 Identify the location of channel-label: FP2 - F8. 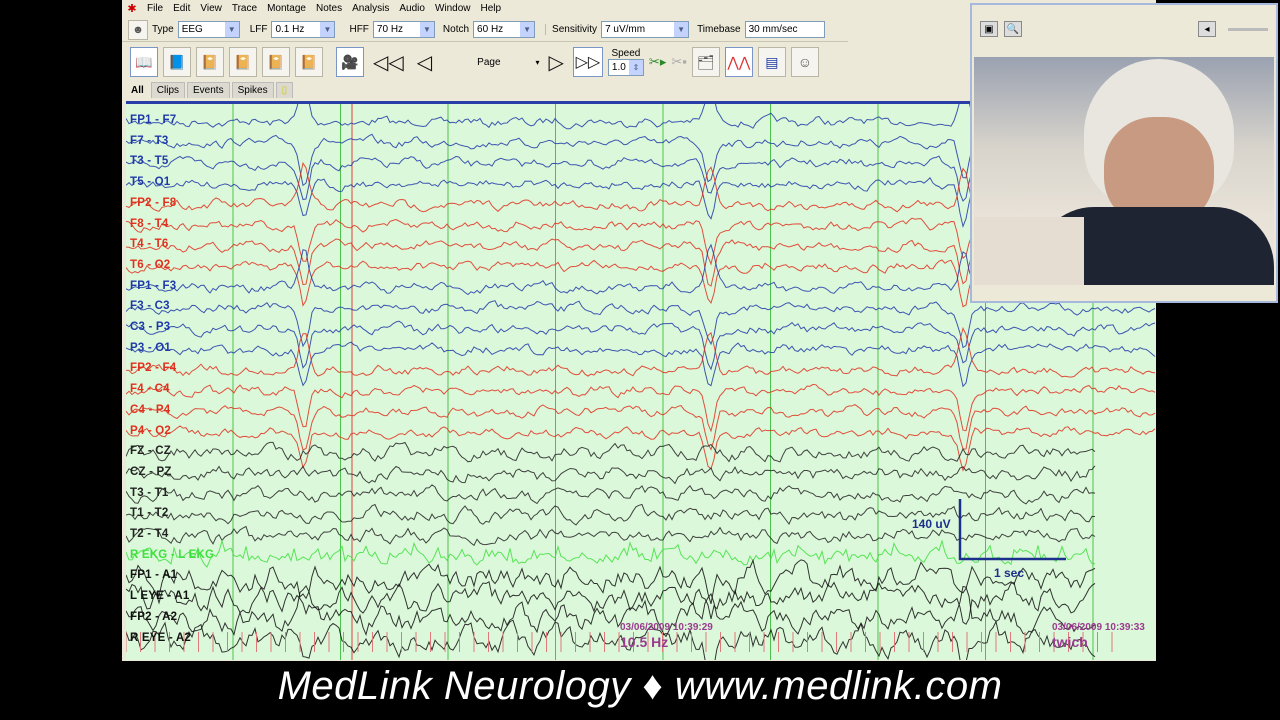
(153, 203).